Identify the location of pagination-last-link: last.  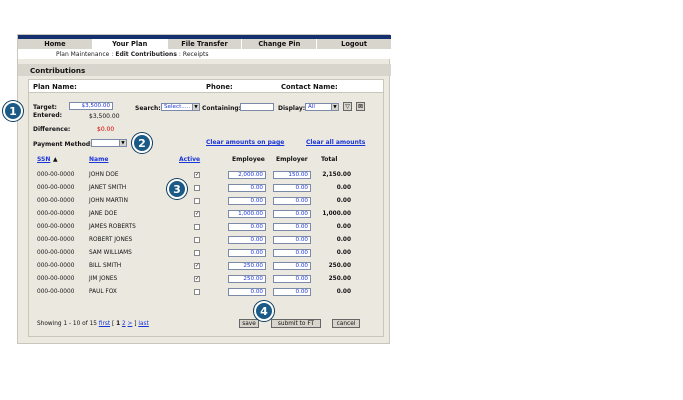
(143, 324).